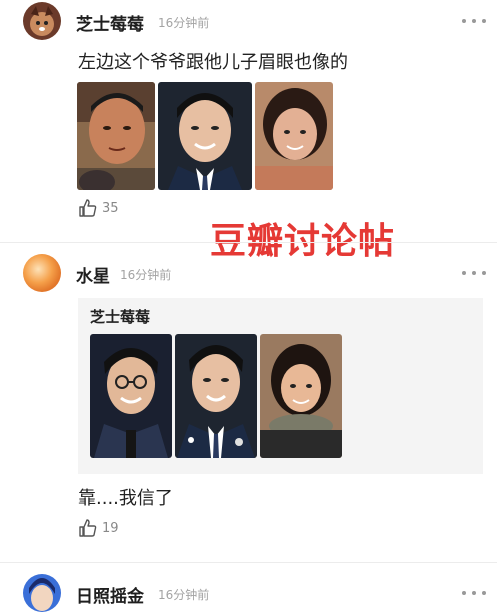 Image resolution: width=497 pixels, height=612 pixels. I want to click on username: 芝士莓莓, so click(110, 22).